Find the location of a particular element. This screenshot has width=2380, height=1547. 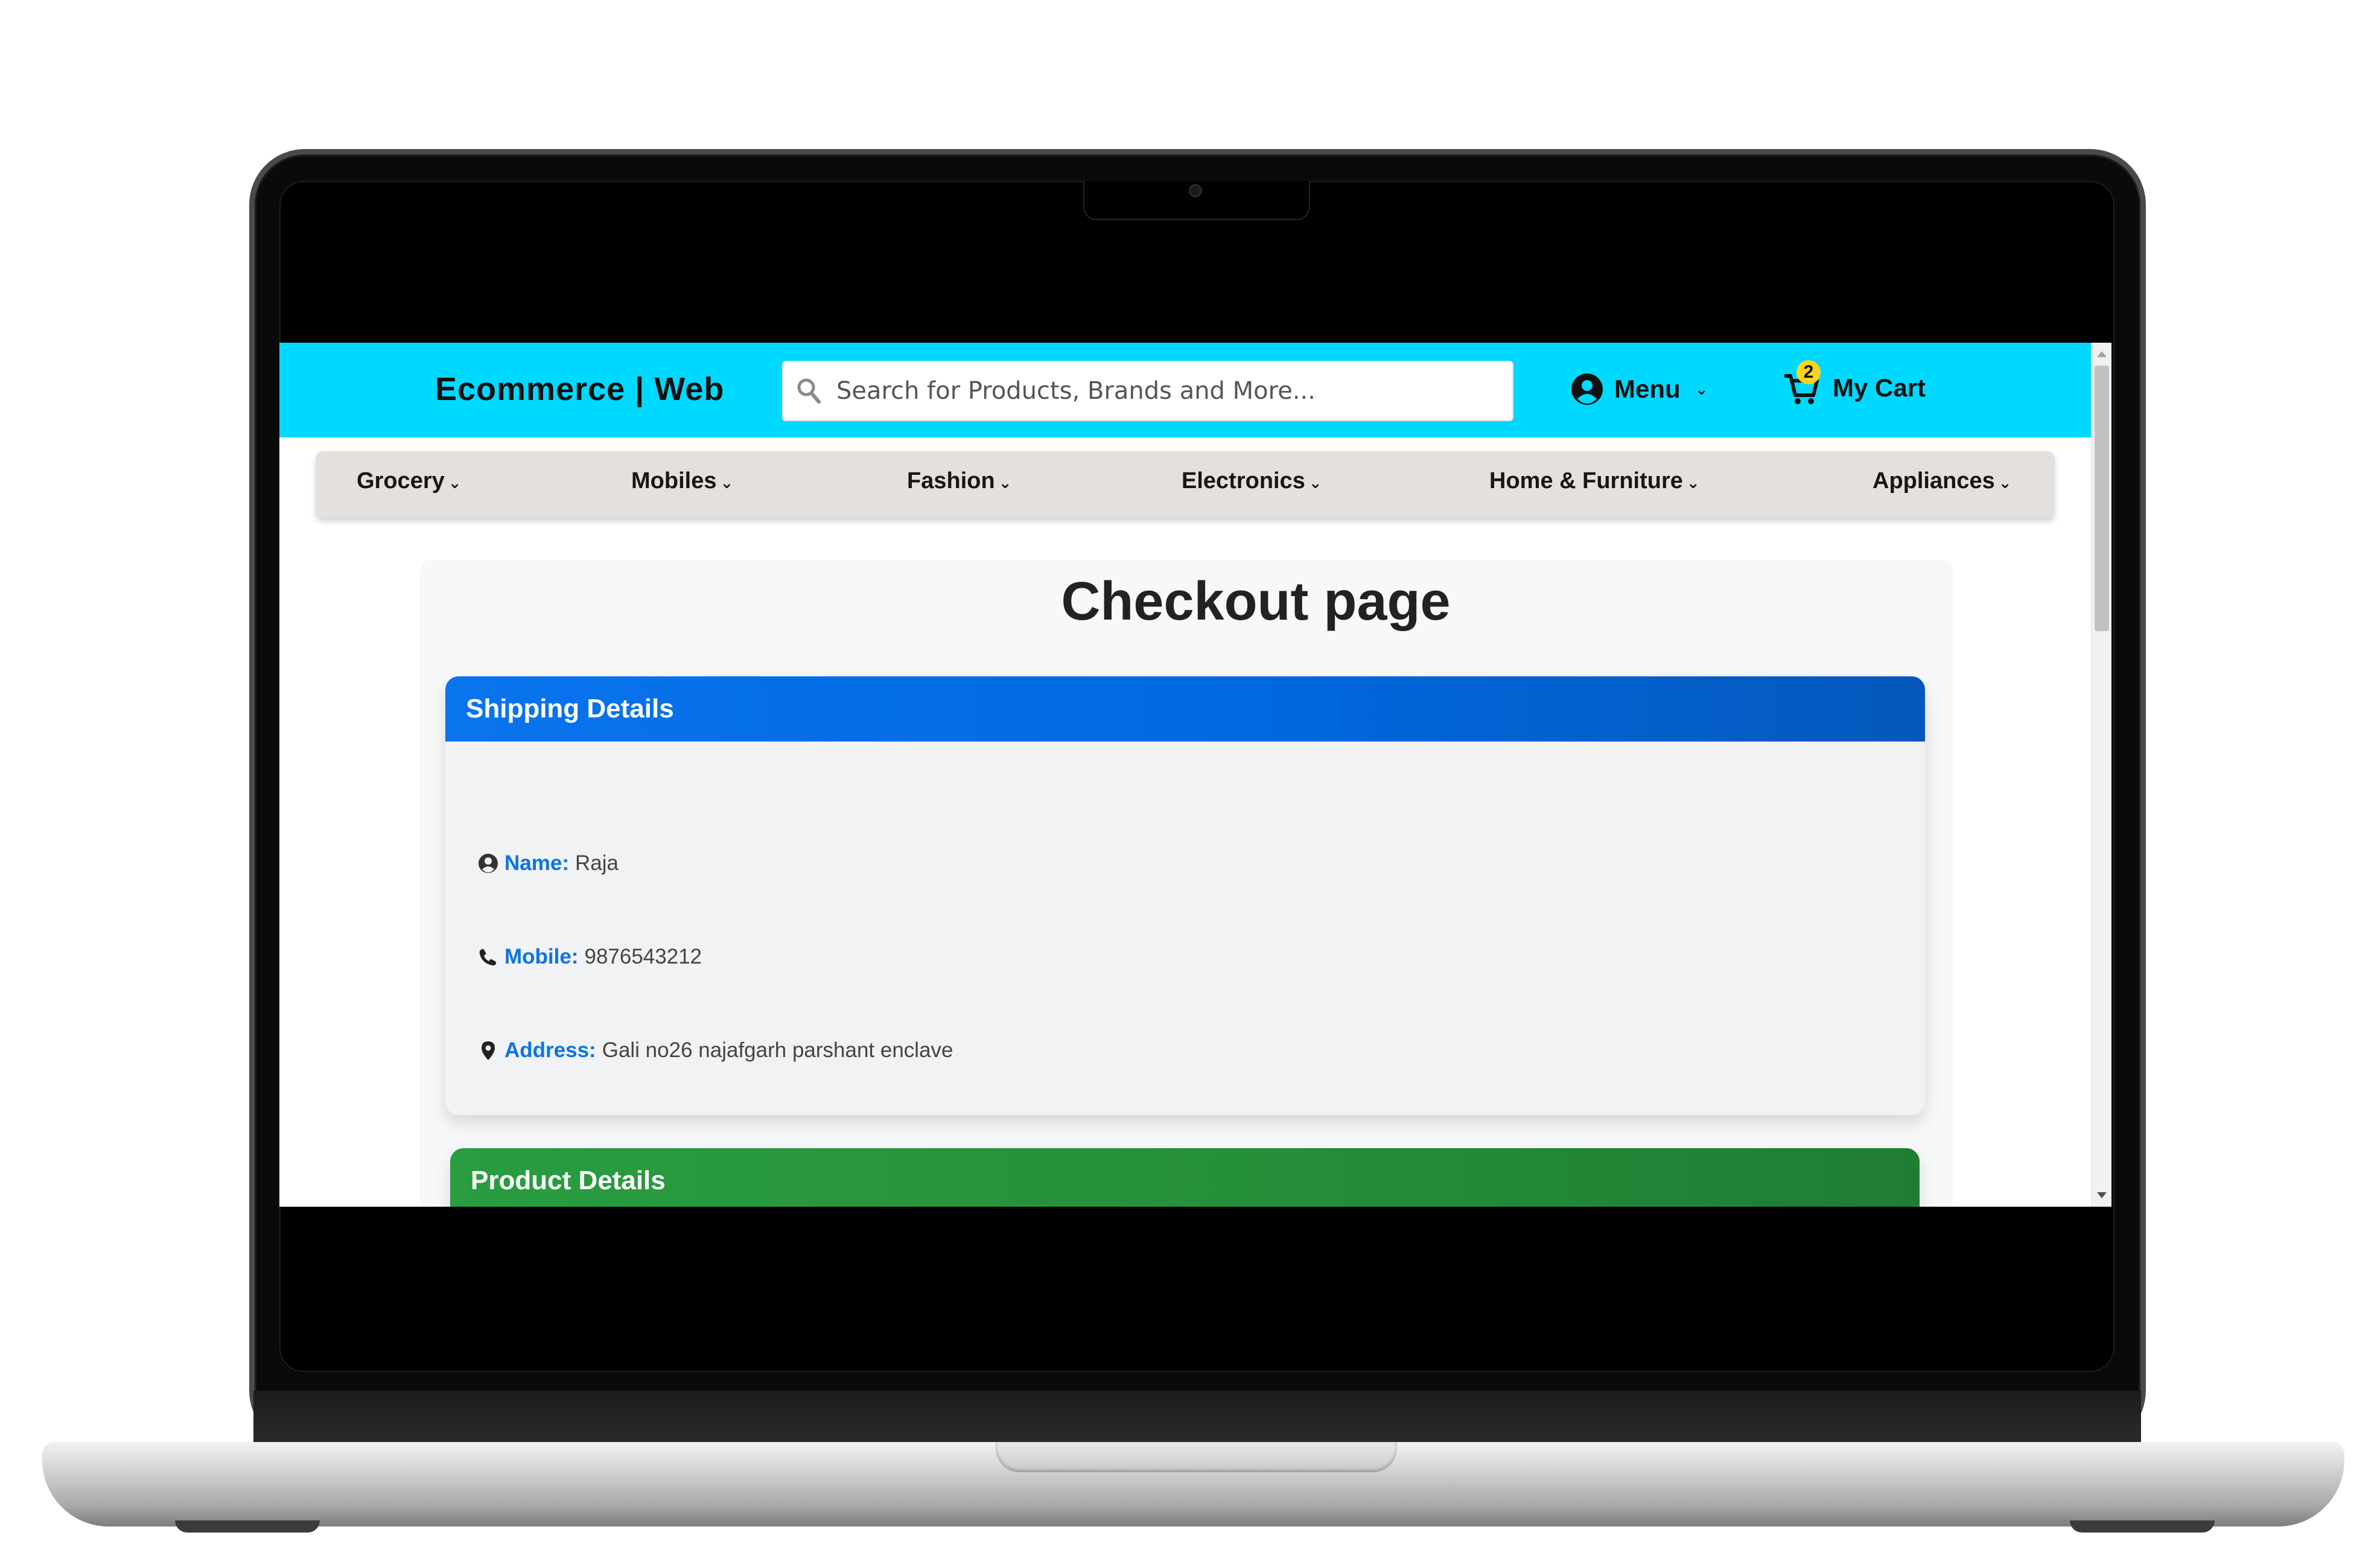

menu-label: Menu is located at coordinates (1647, 389).